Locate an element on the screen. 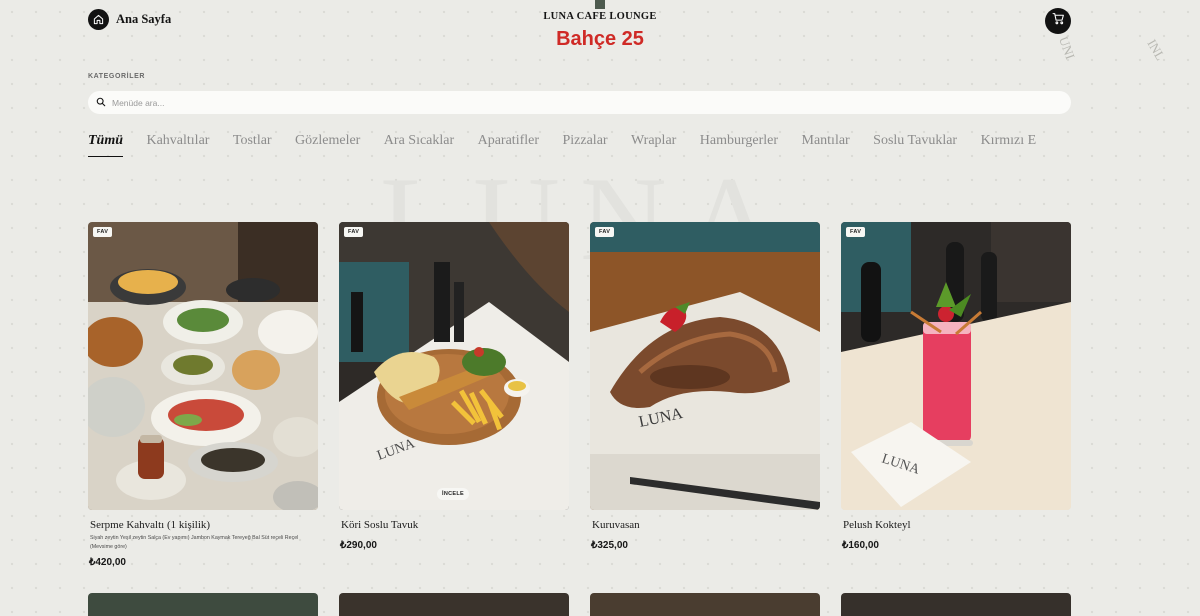 This screenshot has height=616, width=1200. tab-kahvaltilar: Kahvaltılar is located at coordinates (177, 144).